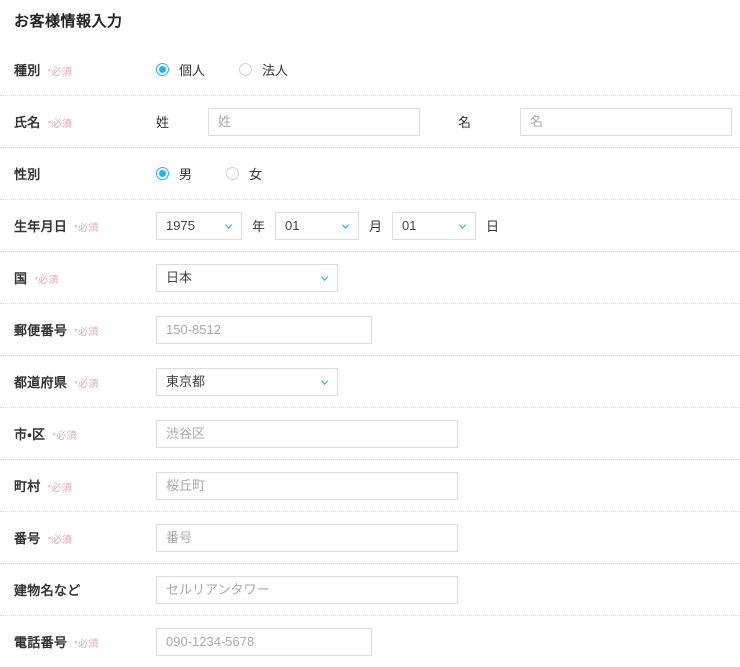 The height and width of the screenshot is (667, 740). I want to click on birth-month-select: 01, so click(317, 225).